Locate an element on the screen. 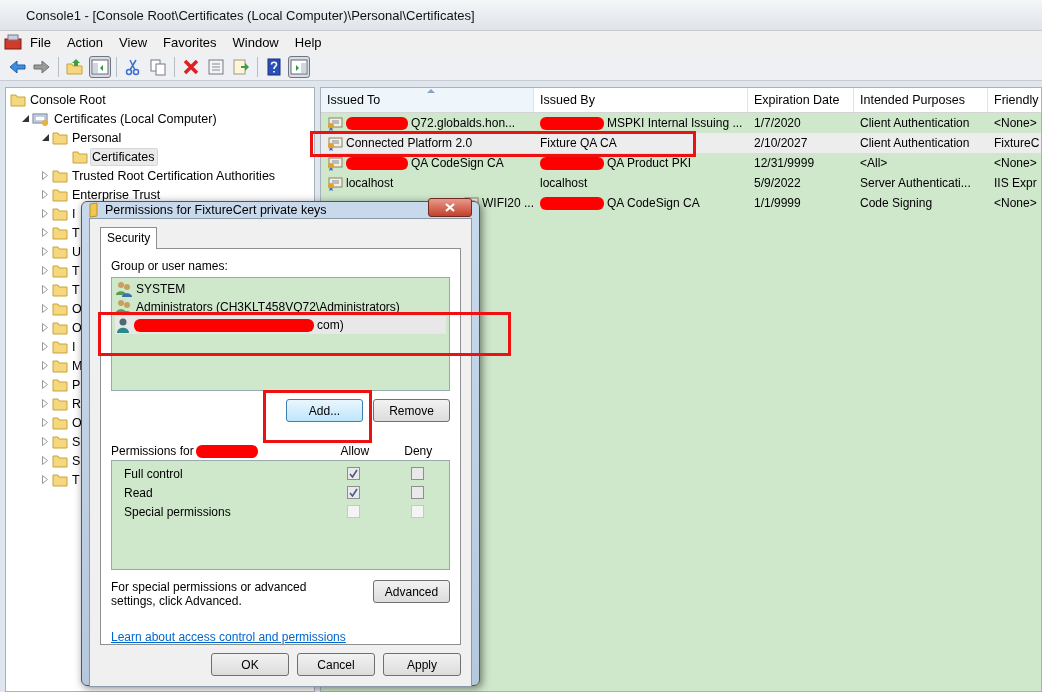 This screenshot has height=692, width=1042. menu-item: Help is located at coordinates (308, 42).